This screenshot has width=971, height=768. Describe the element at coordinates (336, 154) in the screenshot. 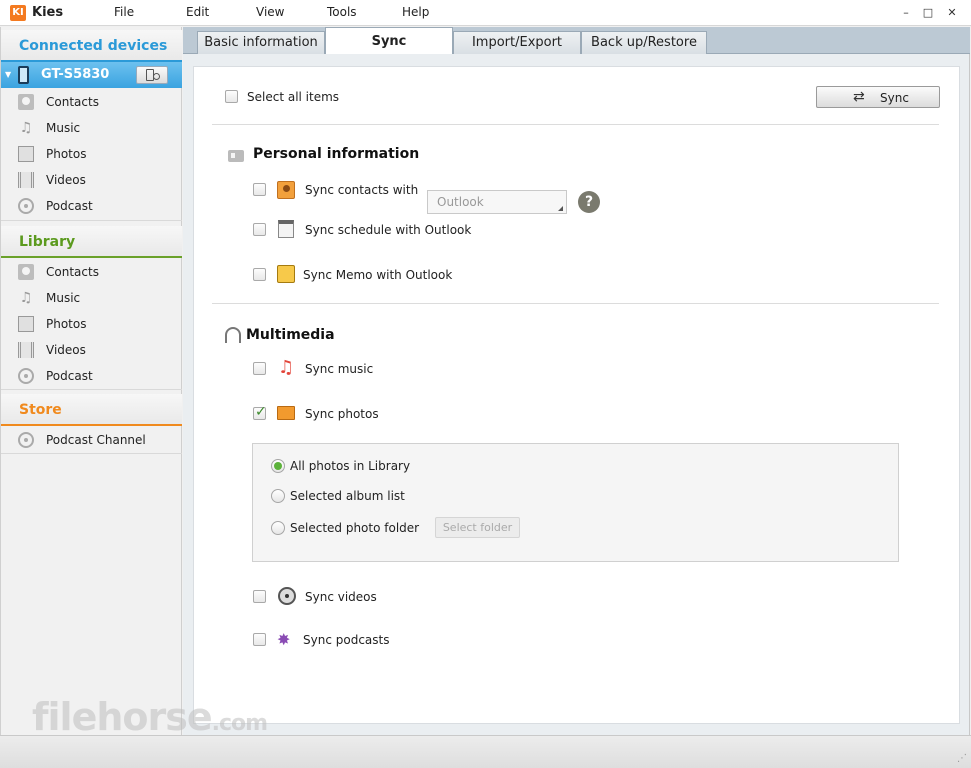

I see `personal-information-title: Personal information` at that location.